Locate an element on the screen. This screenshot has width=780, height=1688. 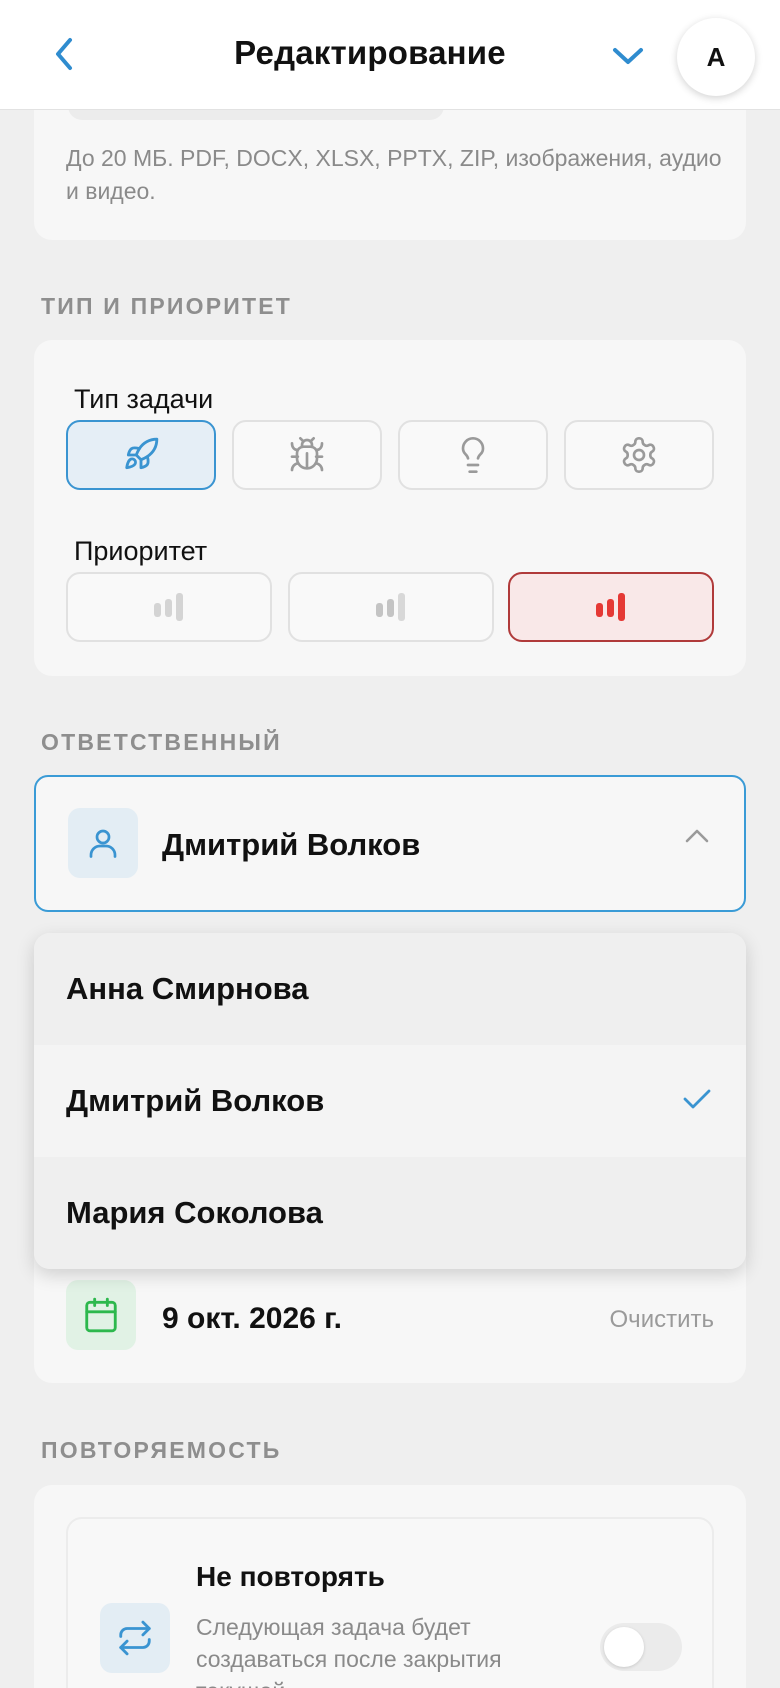
chevron-down-icon is located at coordinates (628, 56).